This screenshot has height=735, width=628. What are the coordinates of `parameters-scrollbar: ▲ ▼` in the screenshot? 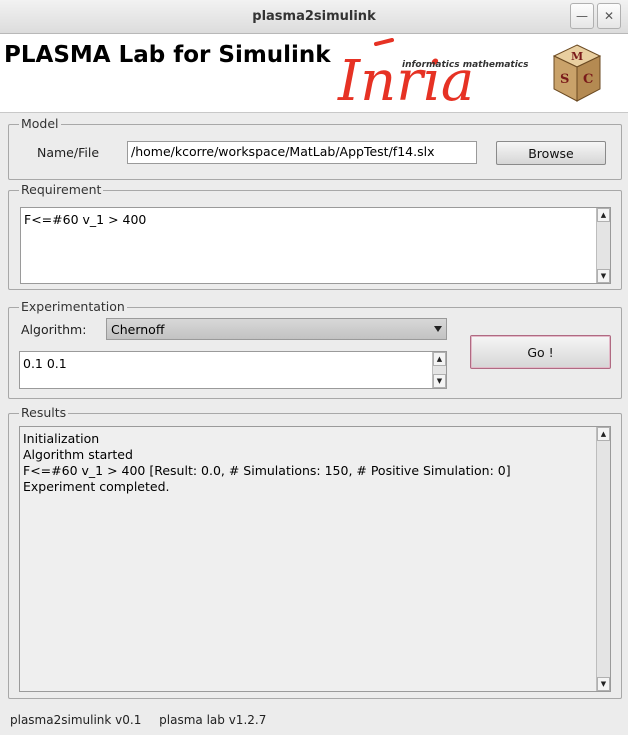 It's located at (439, 370).